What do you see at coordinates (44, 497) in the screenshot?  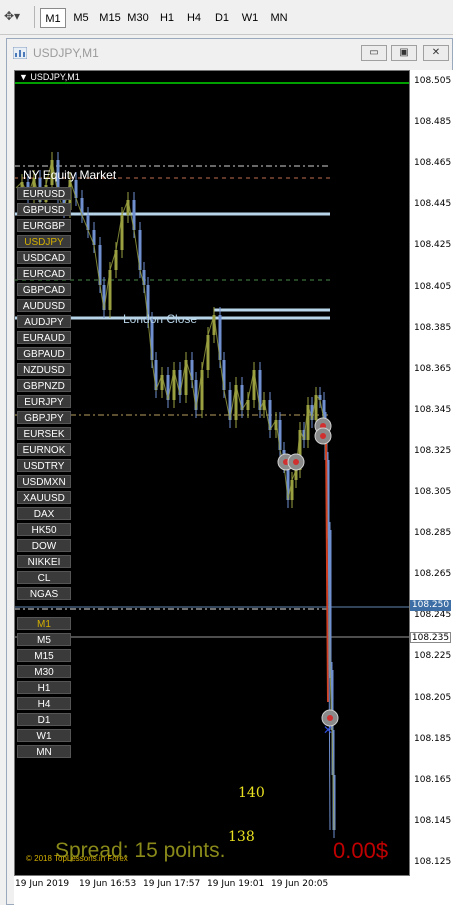 I see `symbol-button-xauusd: XAUUSD` at bounding box center [44, 497].